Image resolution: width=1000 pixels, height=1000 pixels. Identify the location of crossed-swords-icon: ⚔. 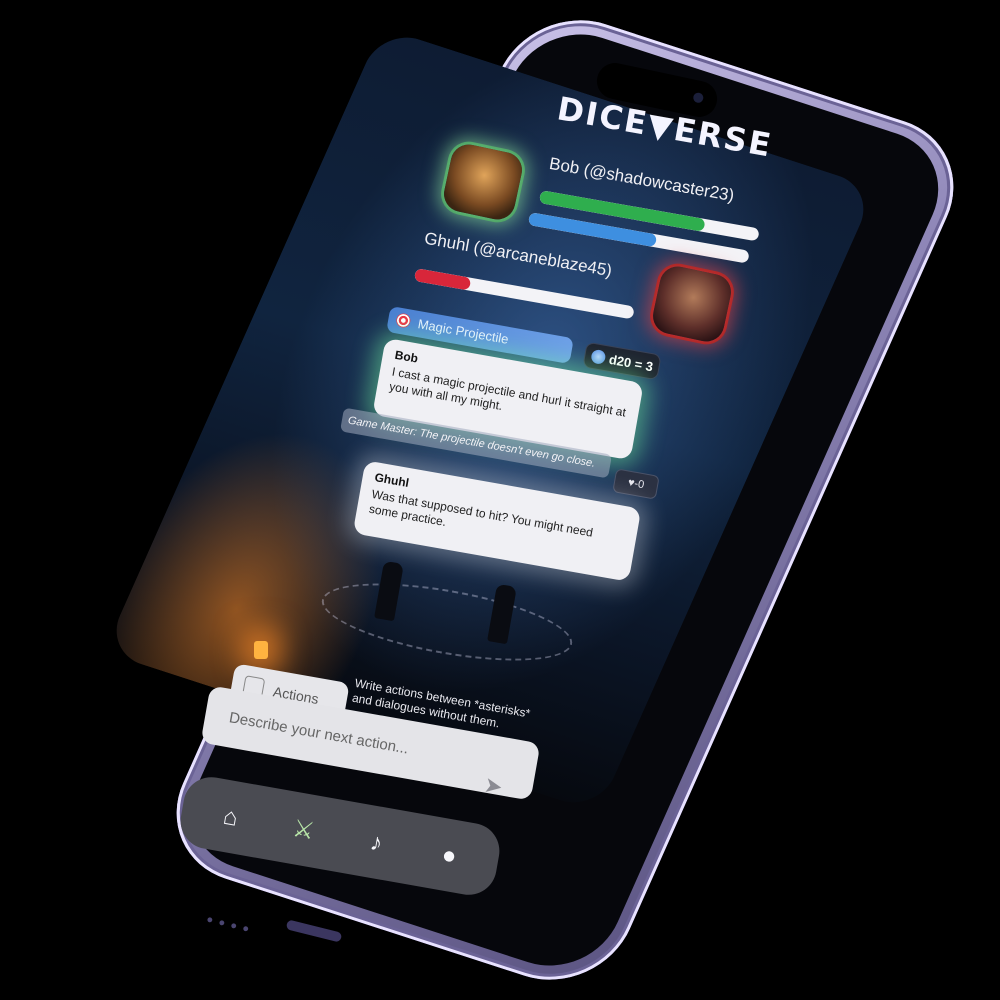
(303, 830).